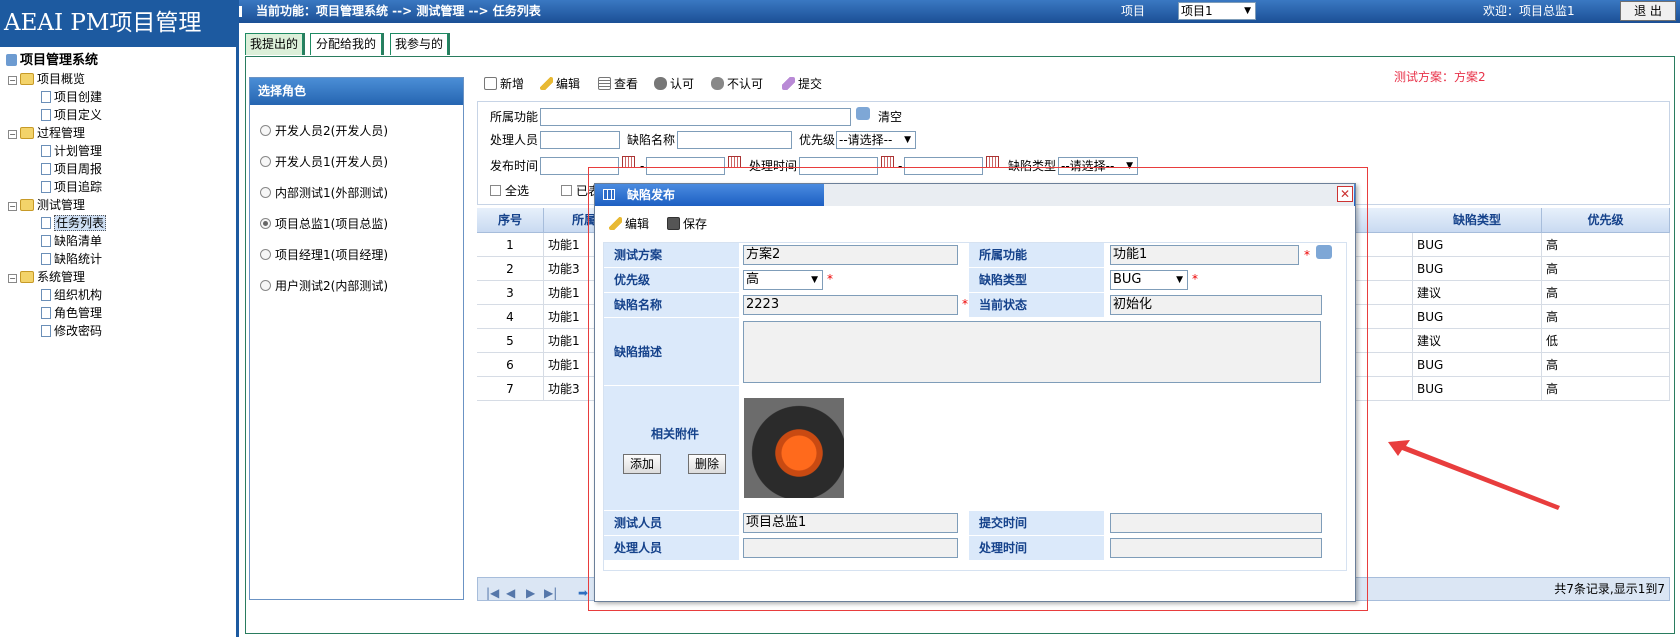 The height and width of the screenshot is (637, 1680). What do you see at coordinates (71, 115) in the screenshot?
I see `tree-item-project-define: 项目定义` at bounding box center [71, 115].